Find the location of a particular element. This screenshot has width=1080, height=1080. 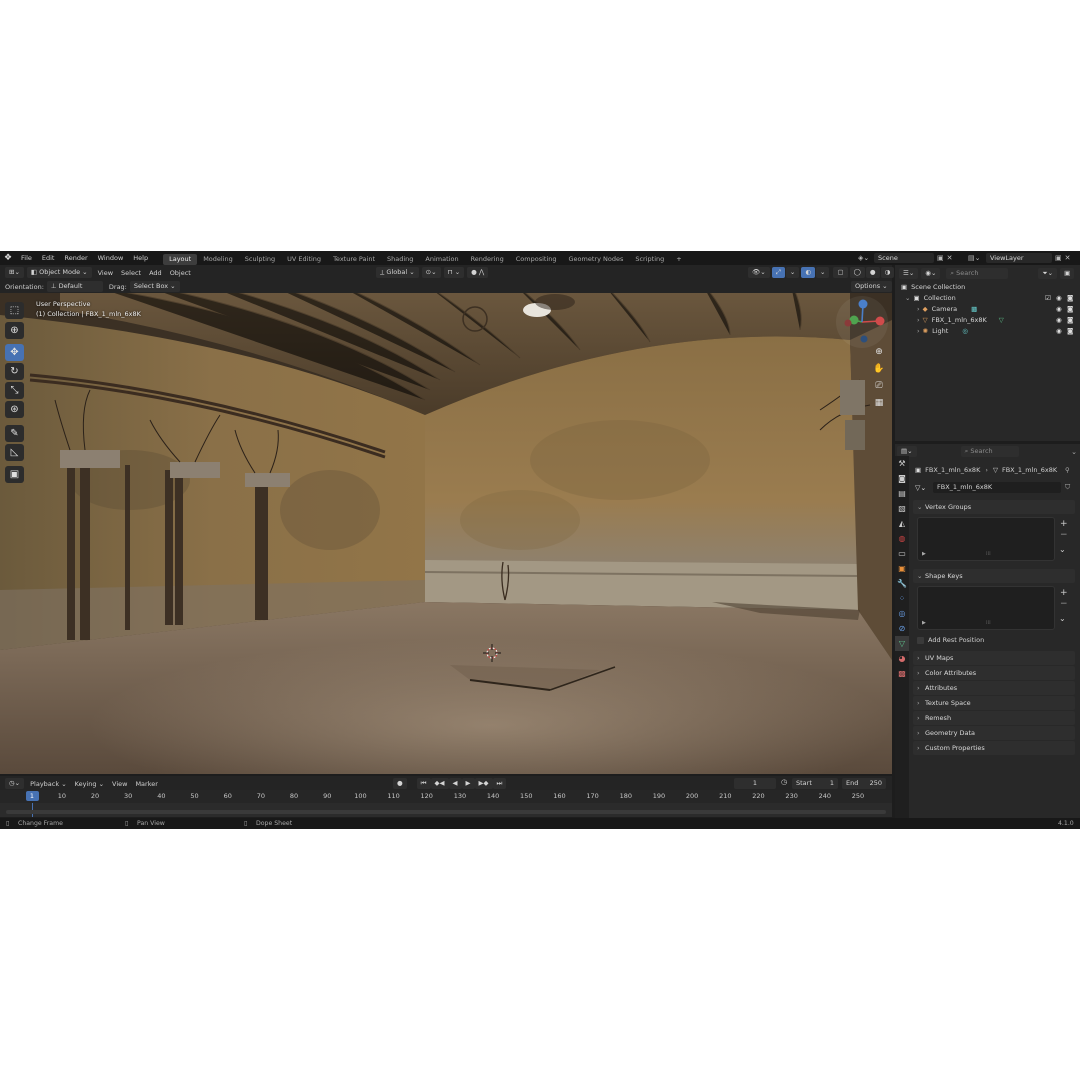

shape-key-specials-icon: ⌄ is located at coordinates (1062, 618).